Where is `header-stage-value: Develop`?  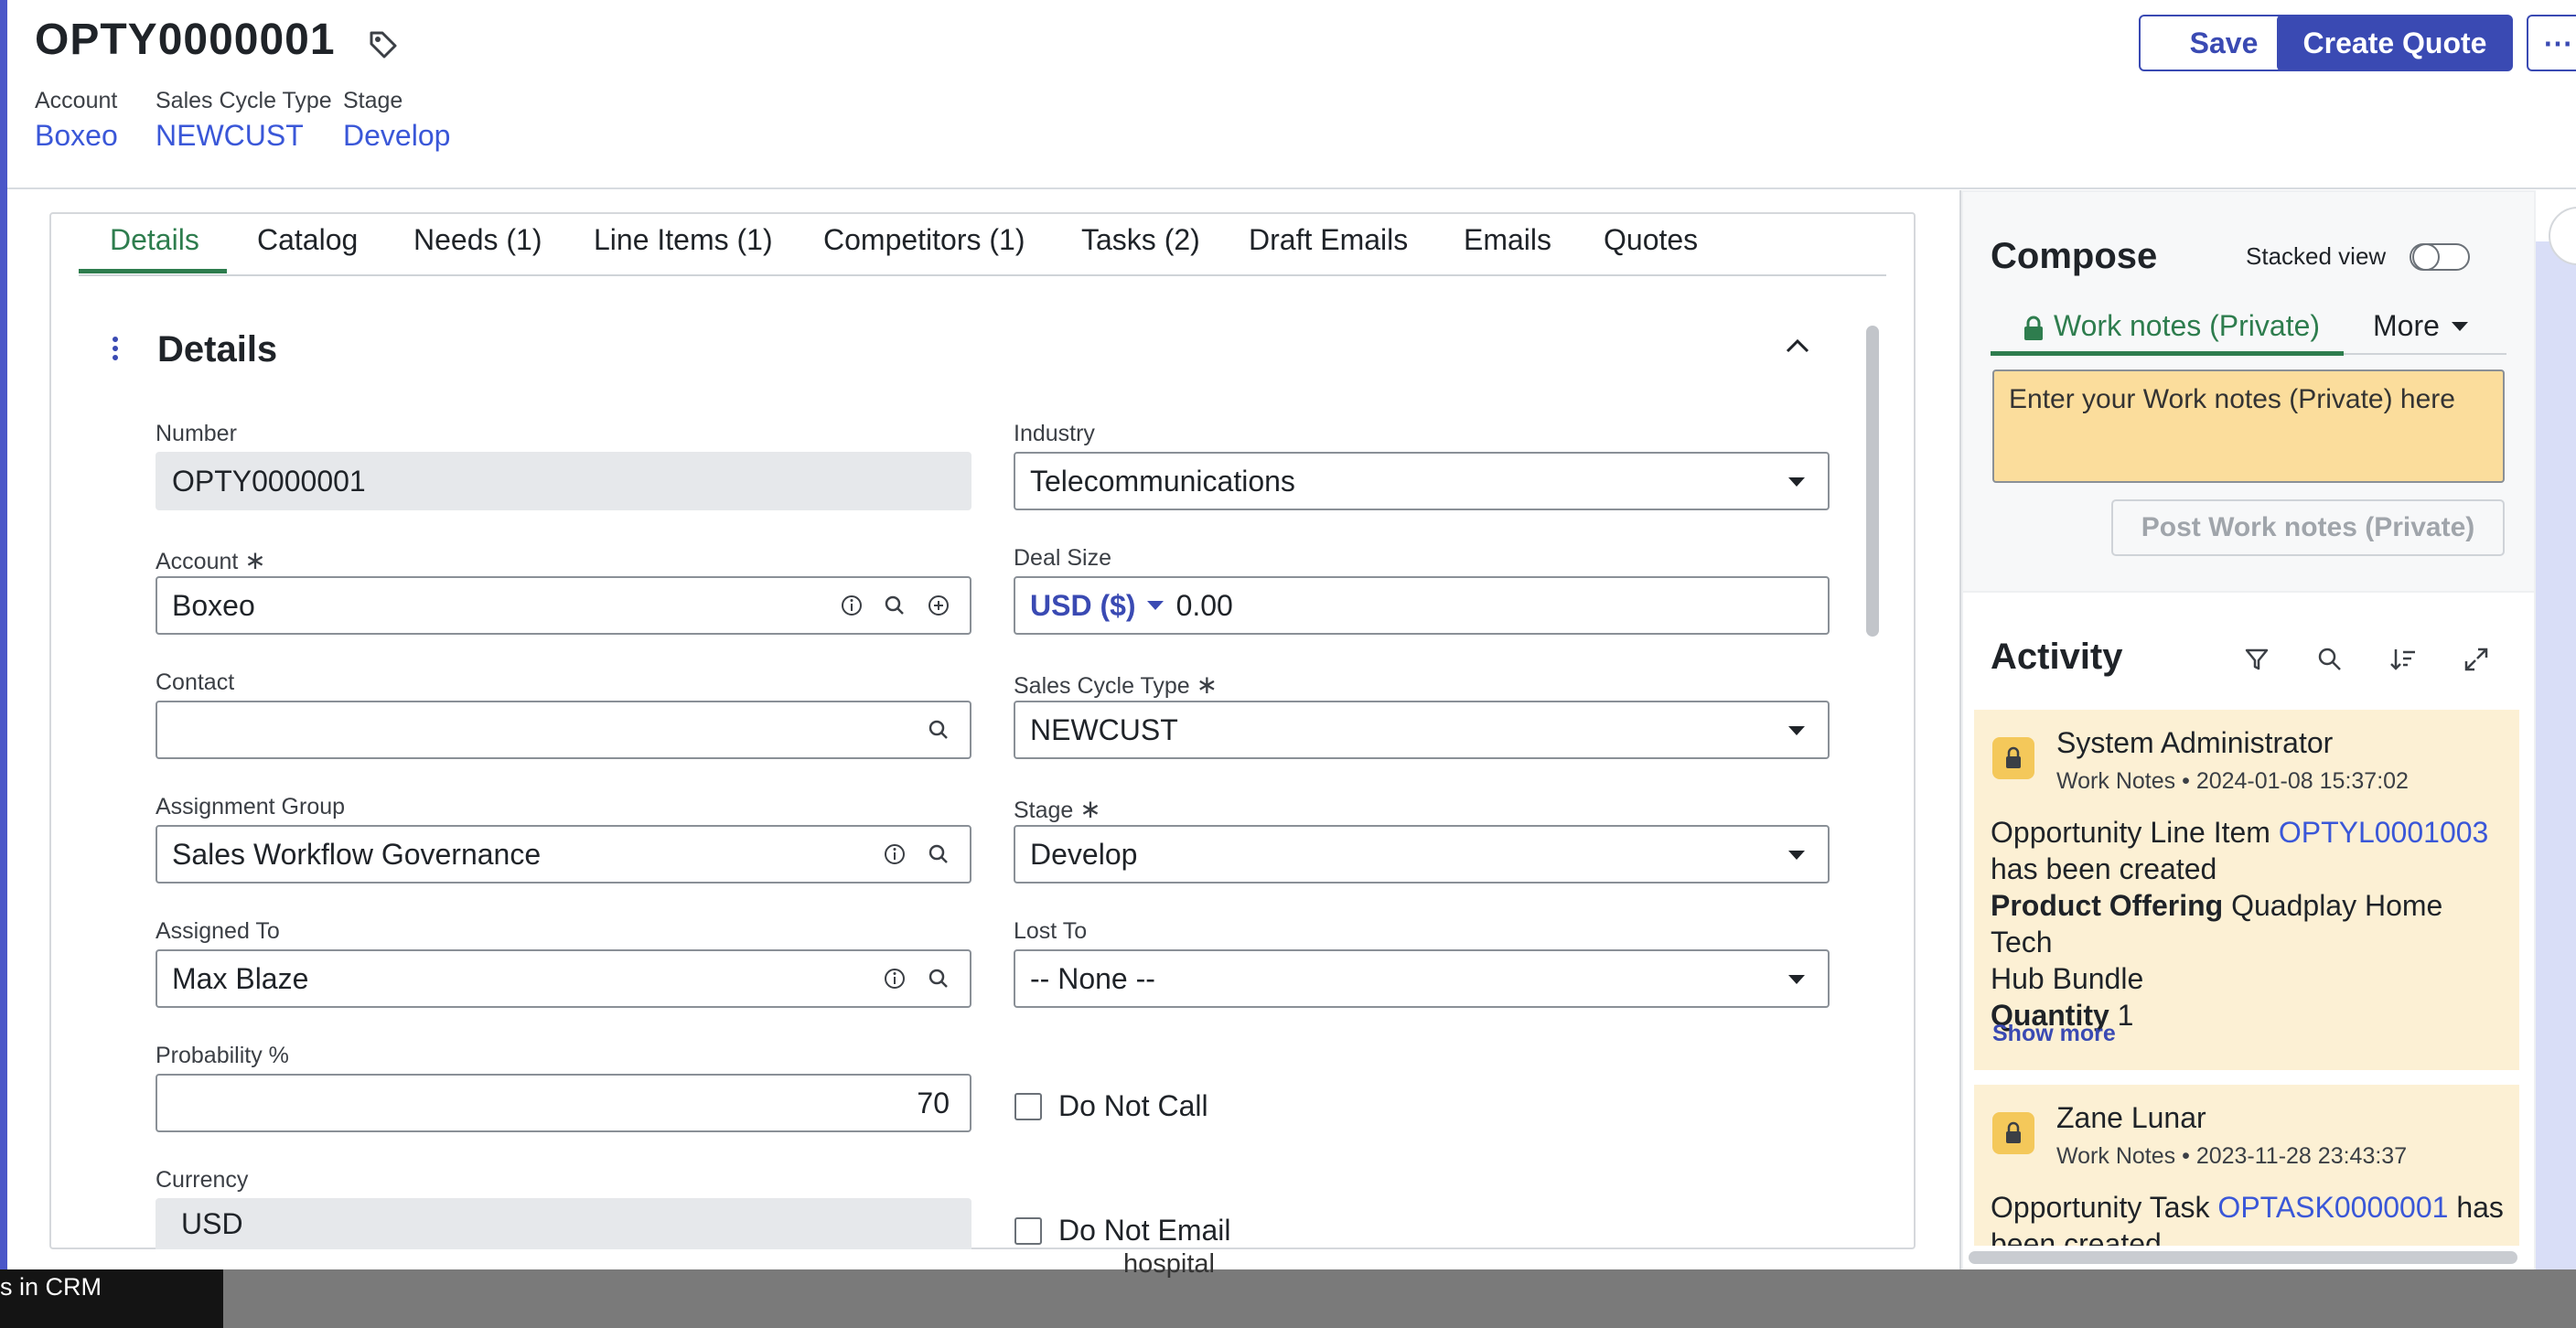 header-stage-value: Develop is located at coordinates (397, 136).